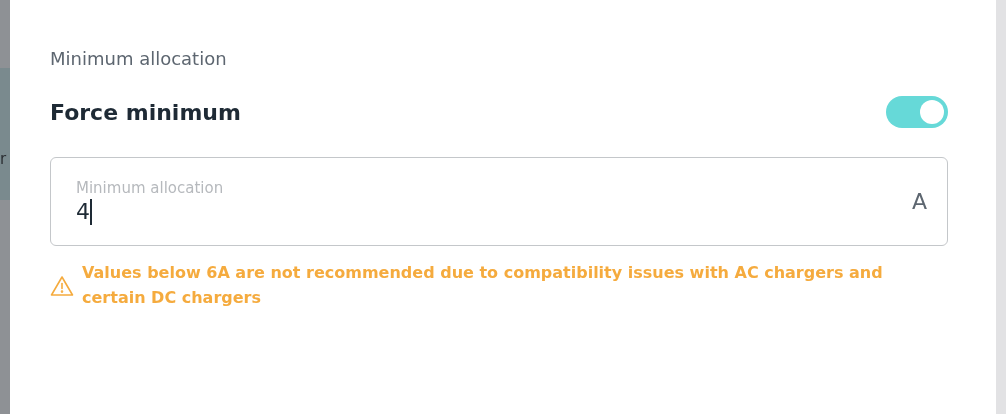 The height and width of the screenshot is (414, 1006). What do you see at coordinates (145, 112) in the screenshot?
I see `toggle-label: Force minimum` at bounding box center [145, 112].